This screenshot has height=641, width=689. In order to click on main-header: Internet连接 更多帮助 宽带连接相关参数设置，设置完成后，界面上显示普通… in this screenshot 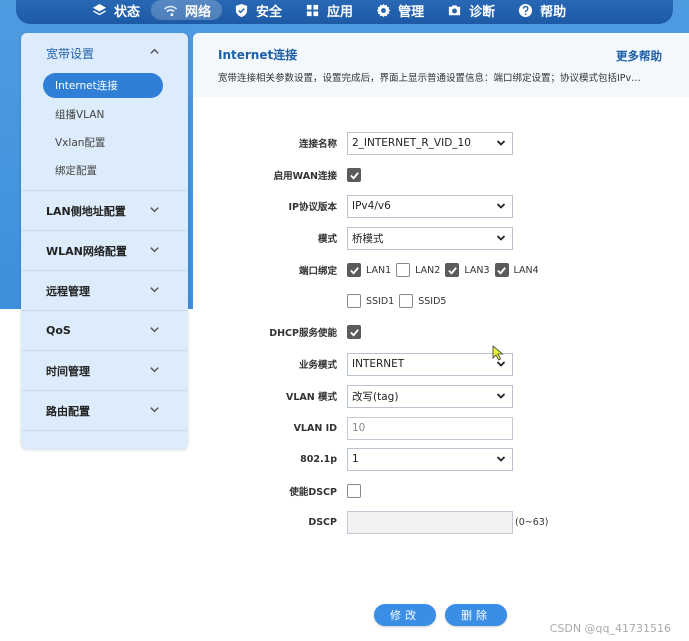, I will do `click(441, 65)`.